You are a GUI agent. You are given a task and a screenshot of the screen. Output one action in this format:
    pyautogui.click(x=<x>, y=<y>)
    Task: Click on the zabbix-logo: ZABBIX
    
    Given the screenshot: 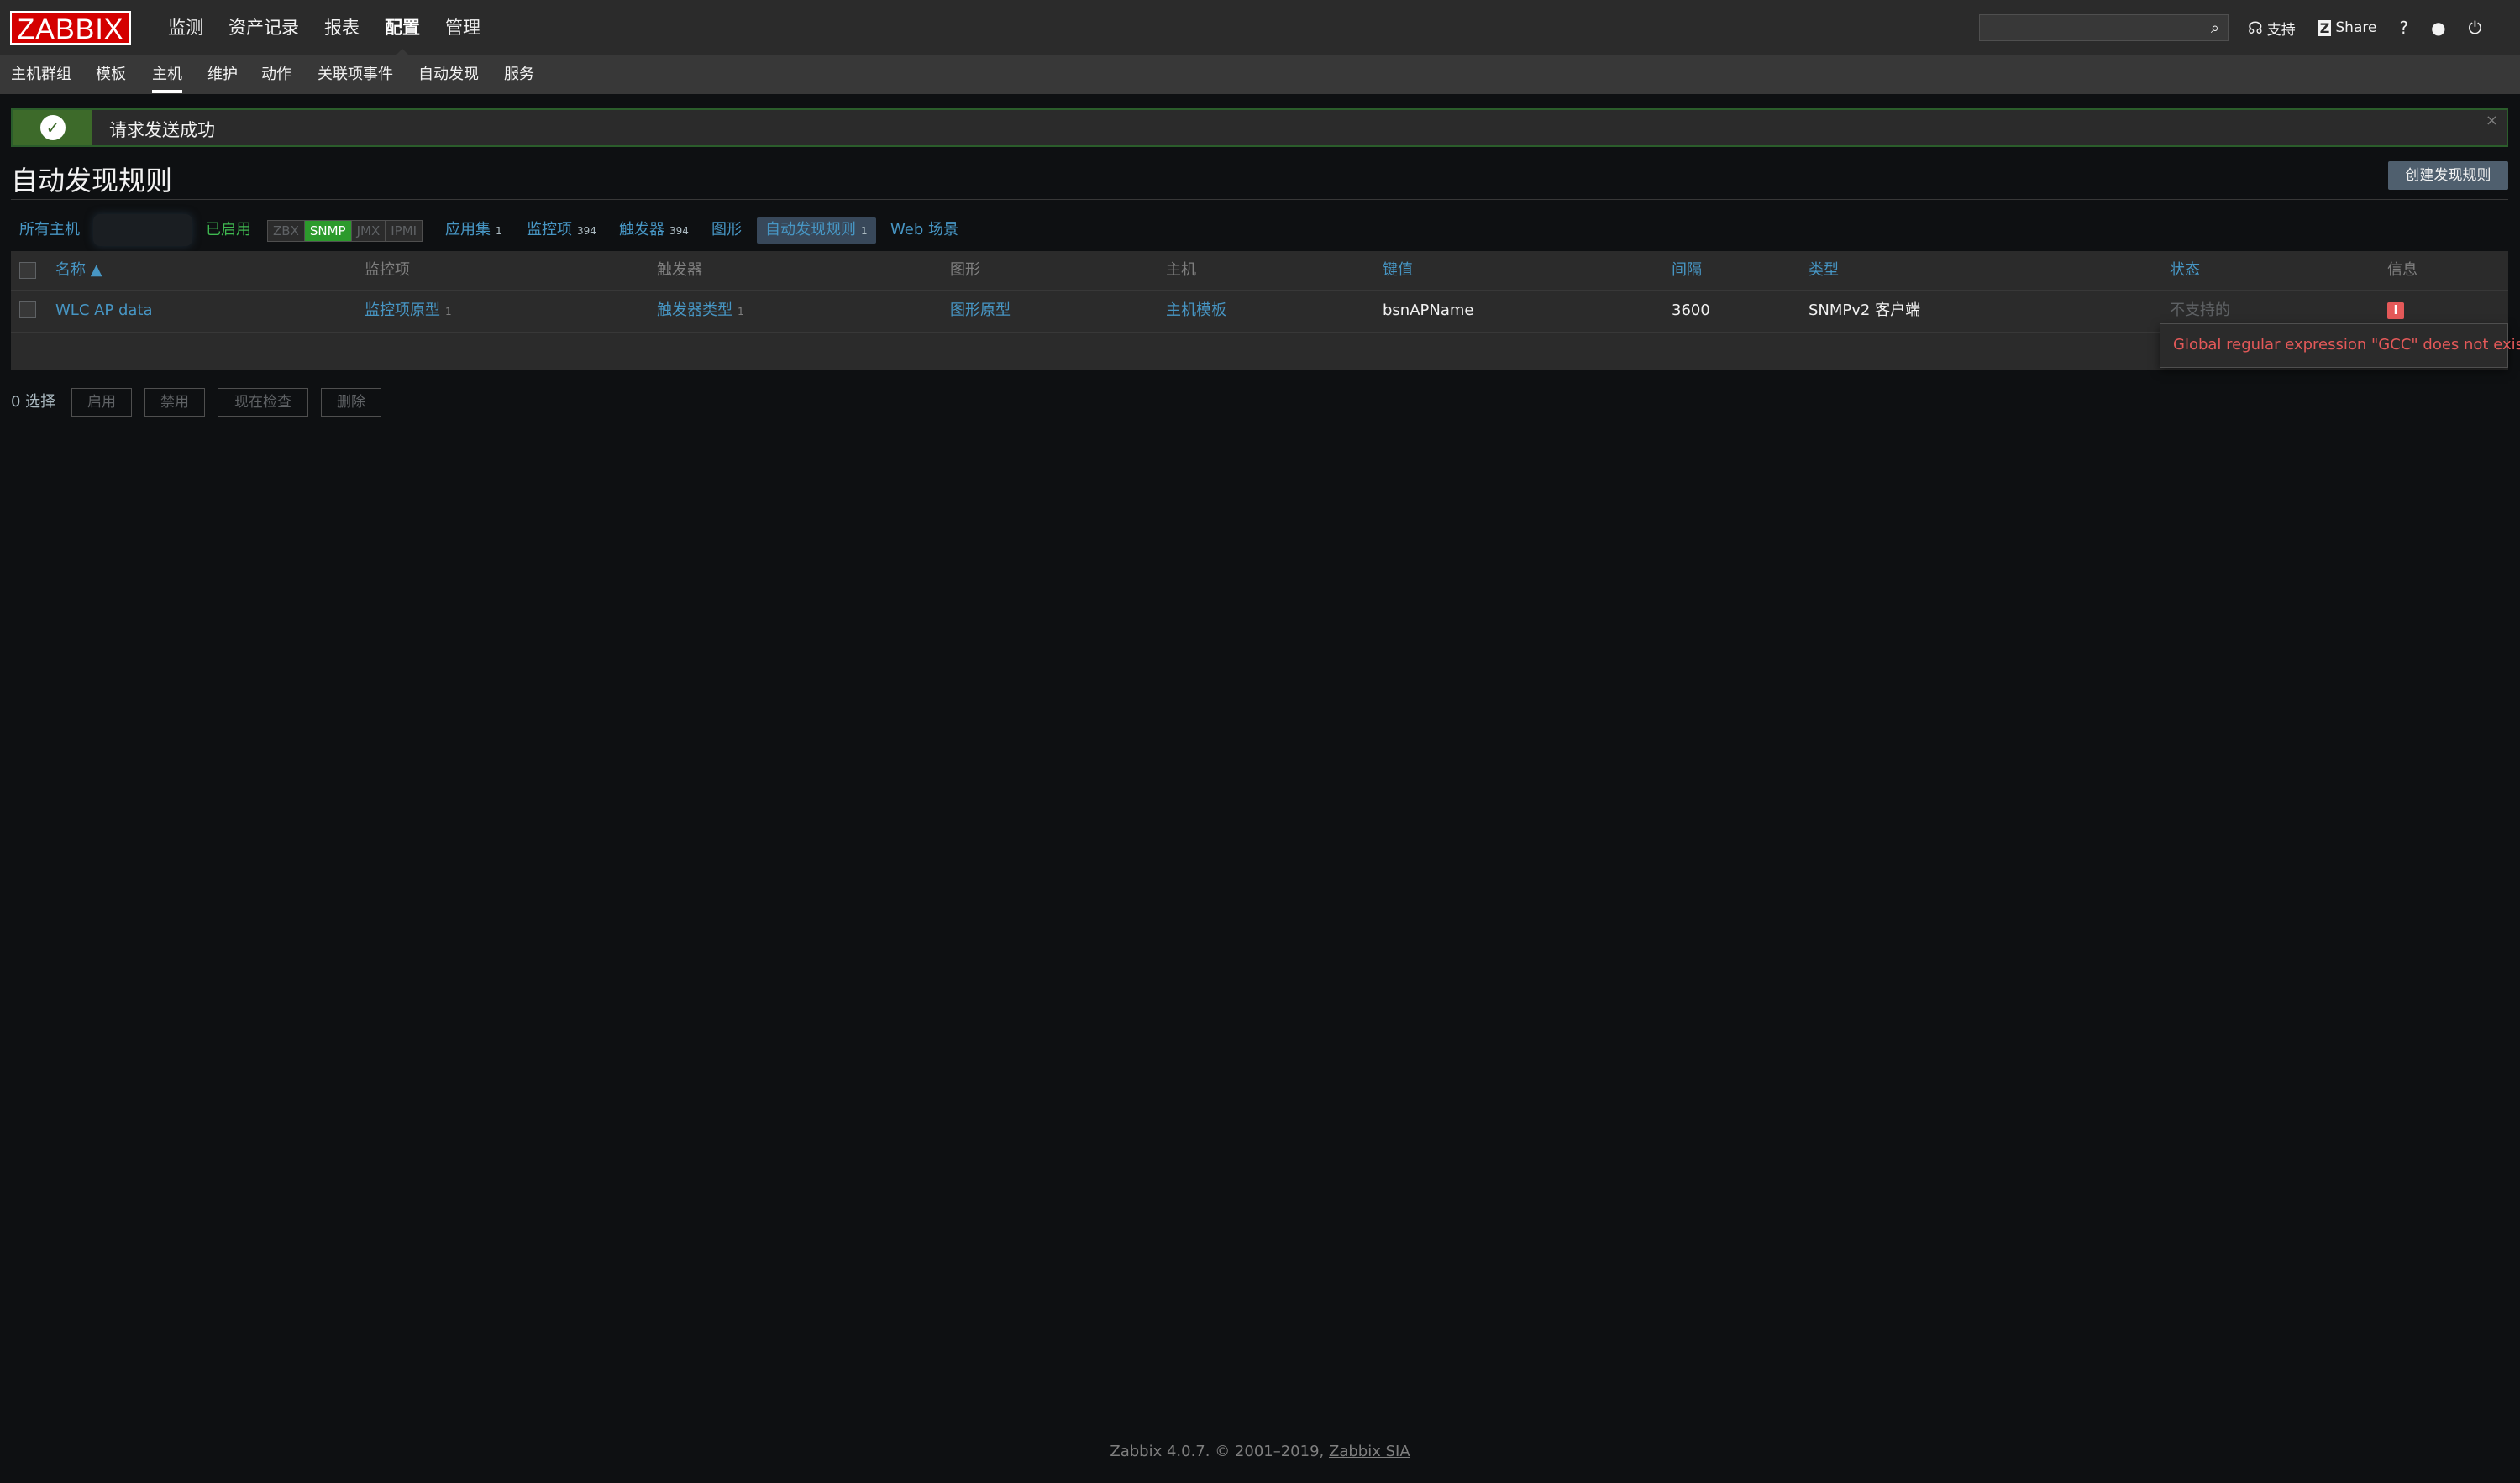 What is the action you would take?
    pyautogui.click(x=70, y=28)
    